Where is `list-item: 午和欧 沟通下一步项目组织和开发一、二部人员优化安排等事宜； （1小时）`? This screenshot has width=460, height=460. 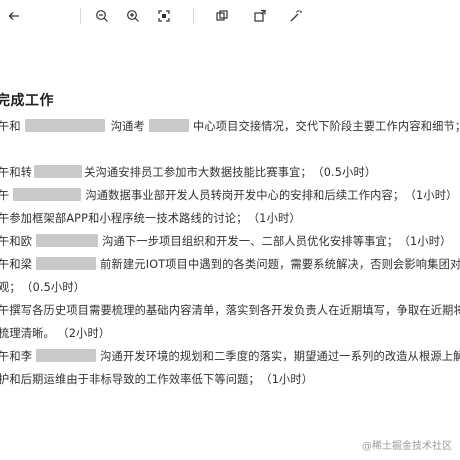 list-item: 午和欧 沟通下一步项目组织和开发一、二部人员优化安排等事宜； （1小时） is located at coordinates (226, 241).